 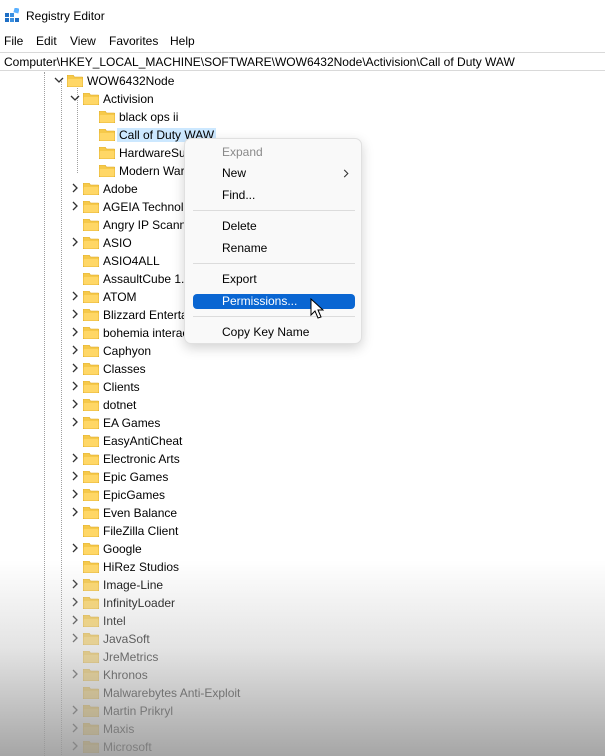 What do you see at coordinates (337, 711) in the screenshot?
I see `tree-node: Martin Prikryl` at bounding box center [337, 711].